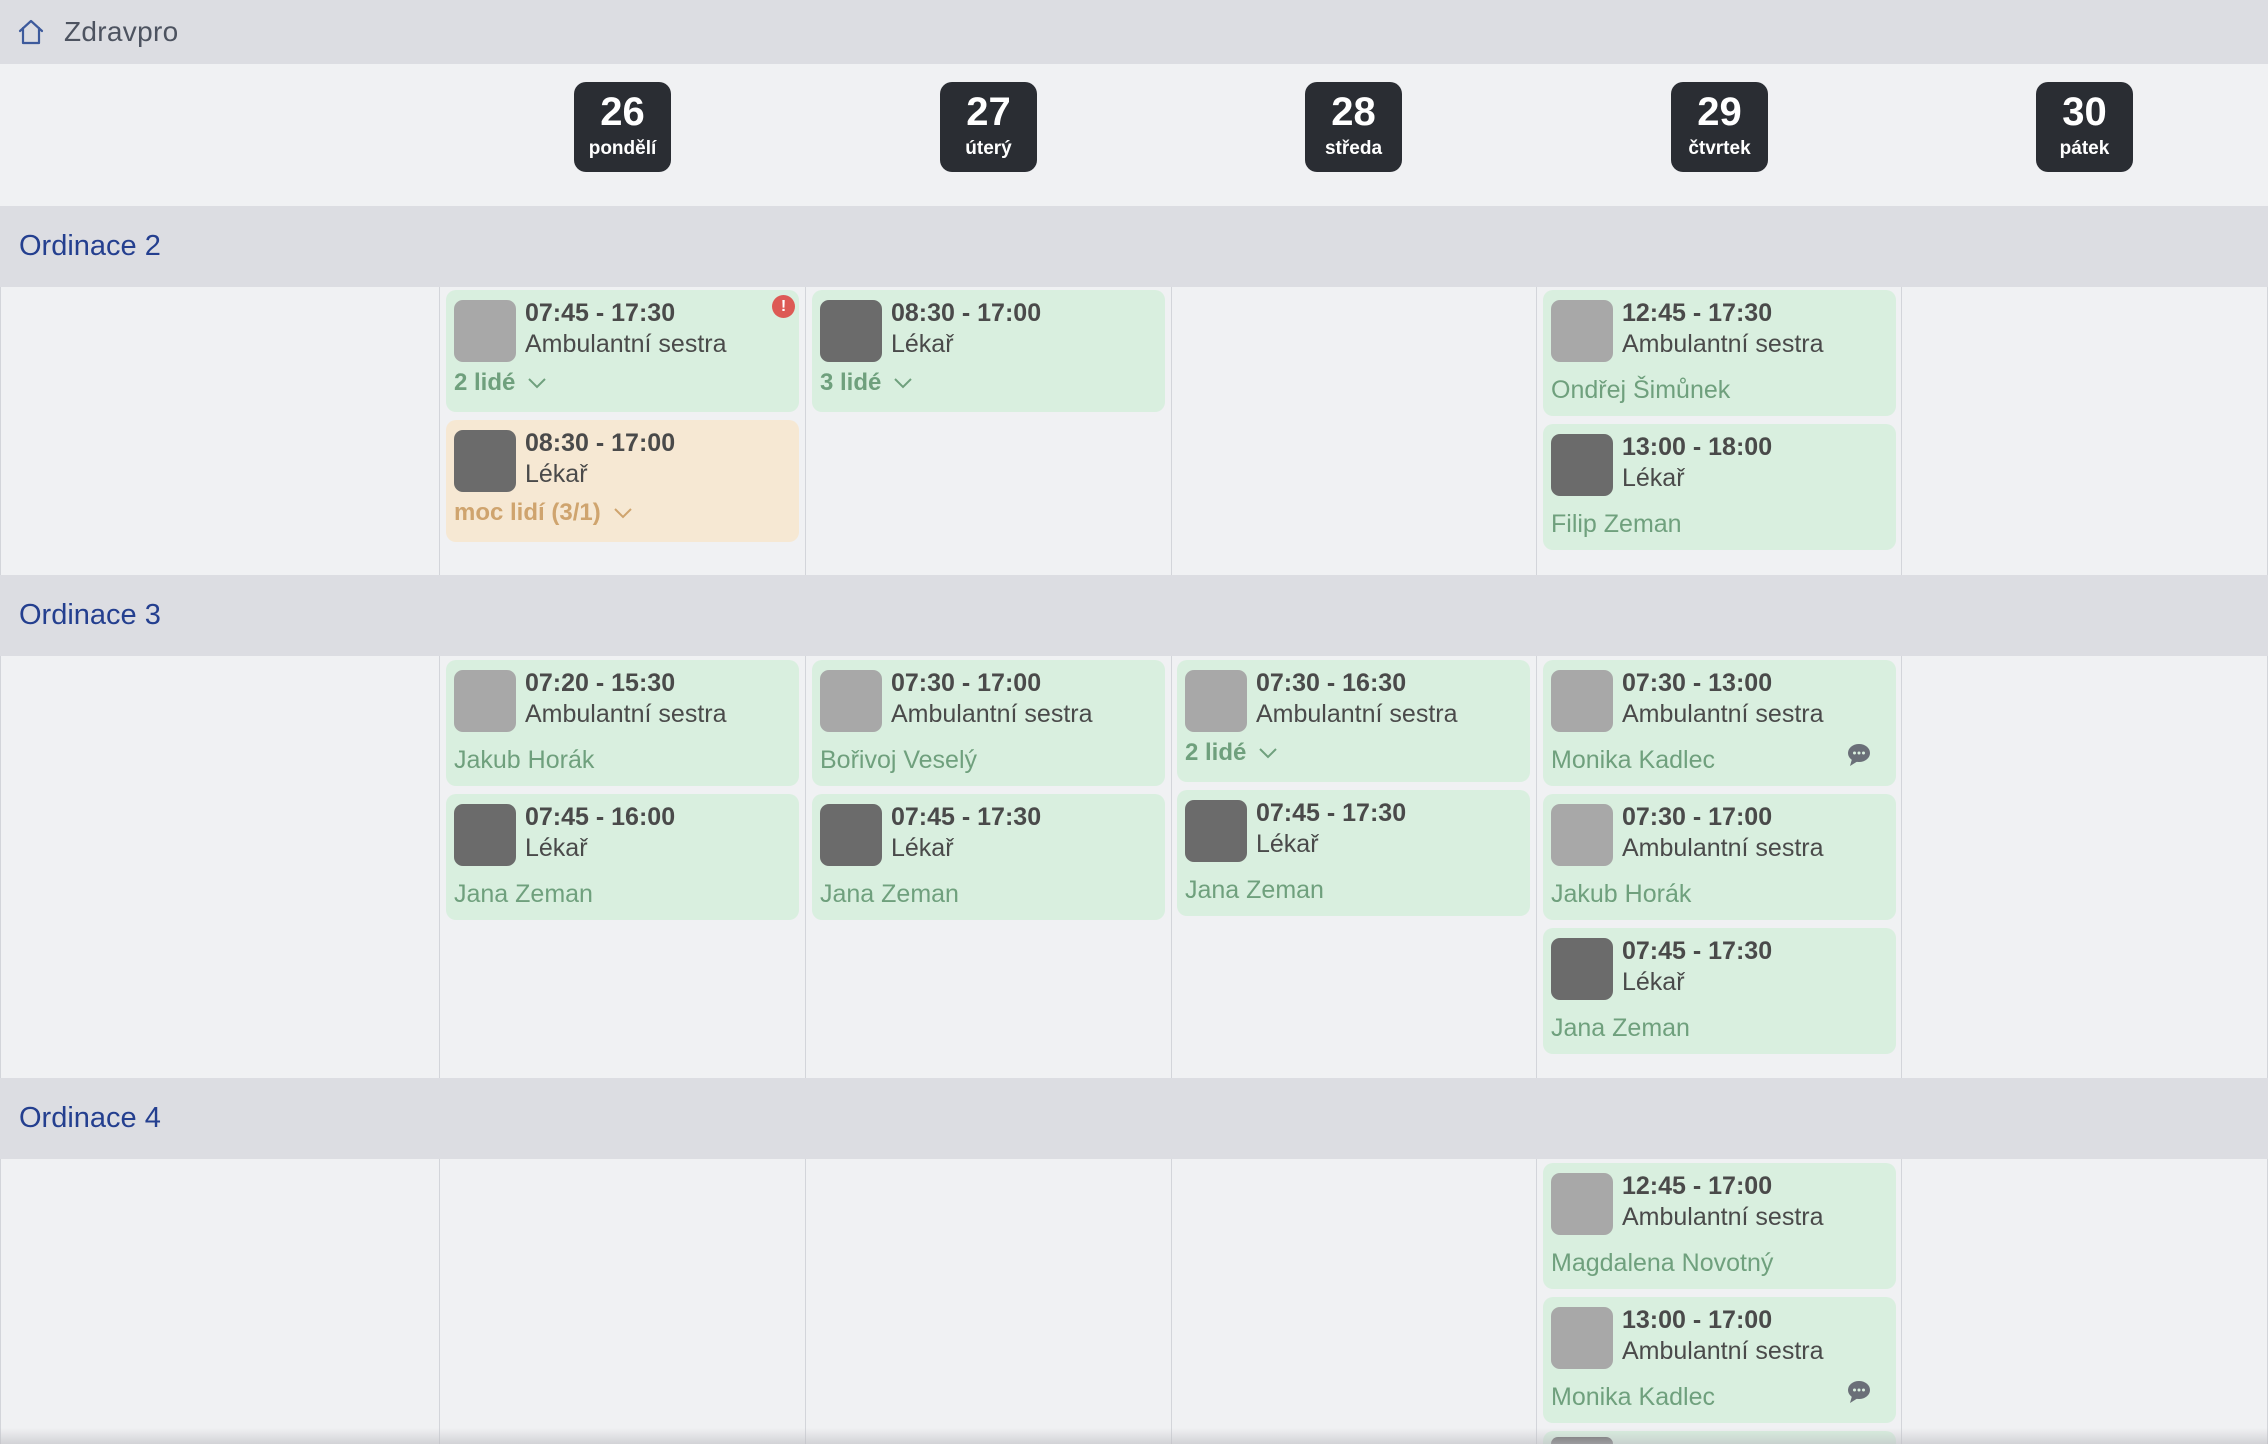 The image size is (2268, 1444). What do you see at coordinates (1134, 32) in the screenshot?
I see `top-bar: Zdravpro` at bounding box center [1134, 32].